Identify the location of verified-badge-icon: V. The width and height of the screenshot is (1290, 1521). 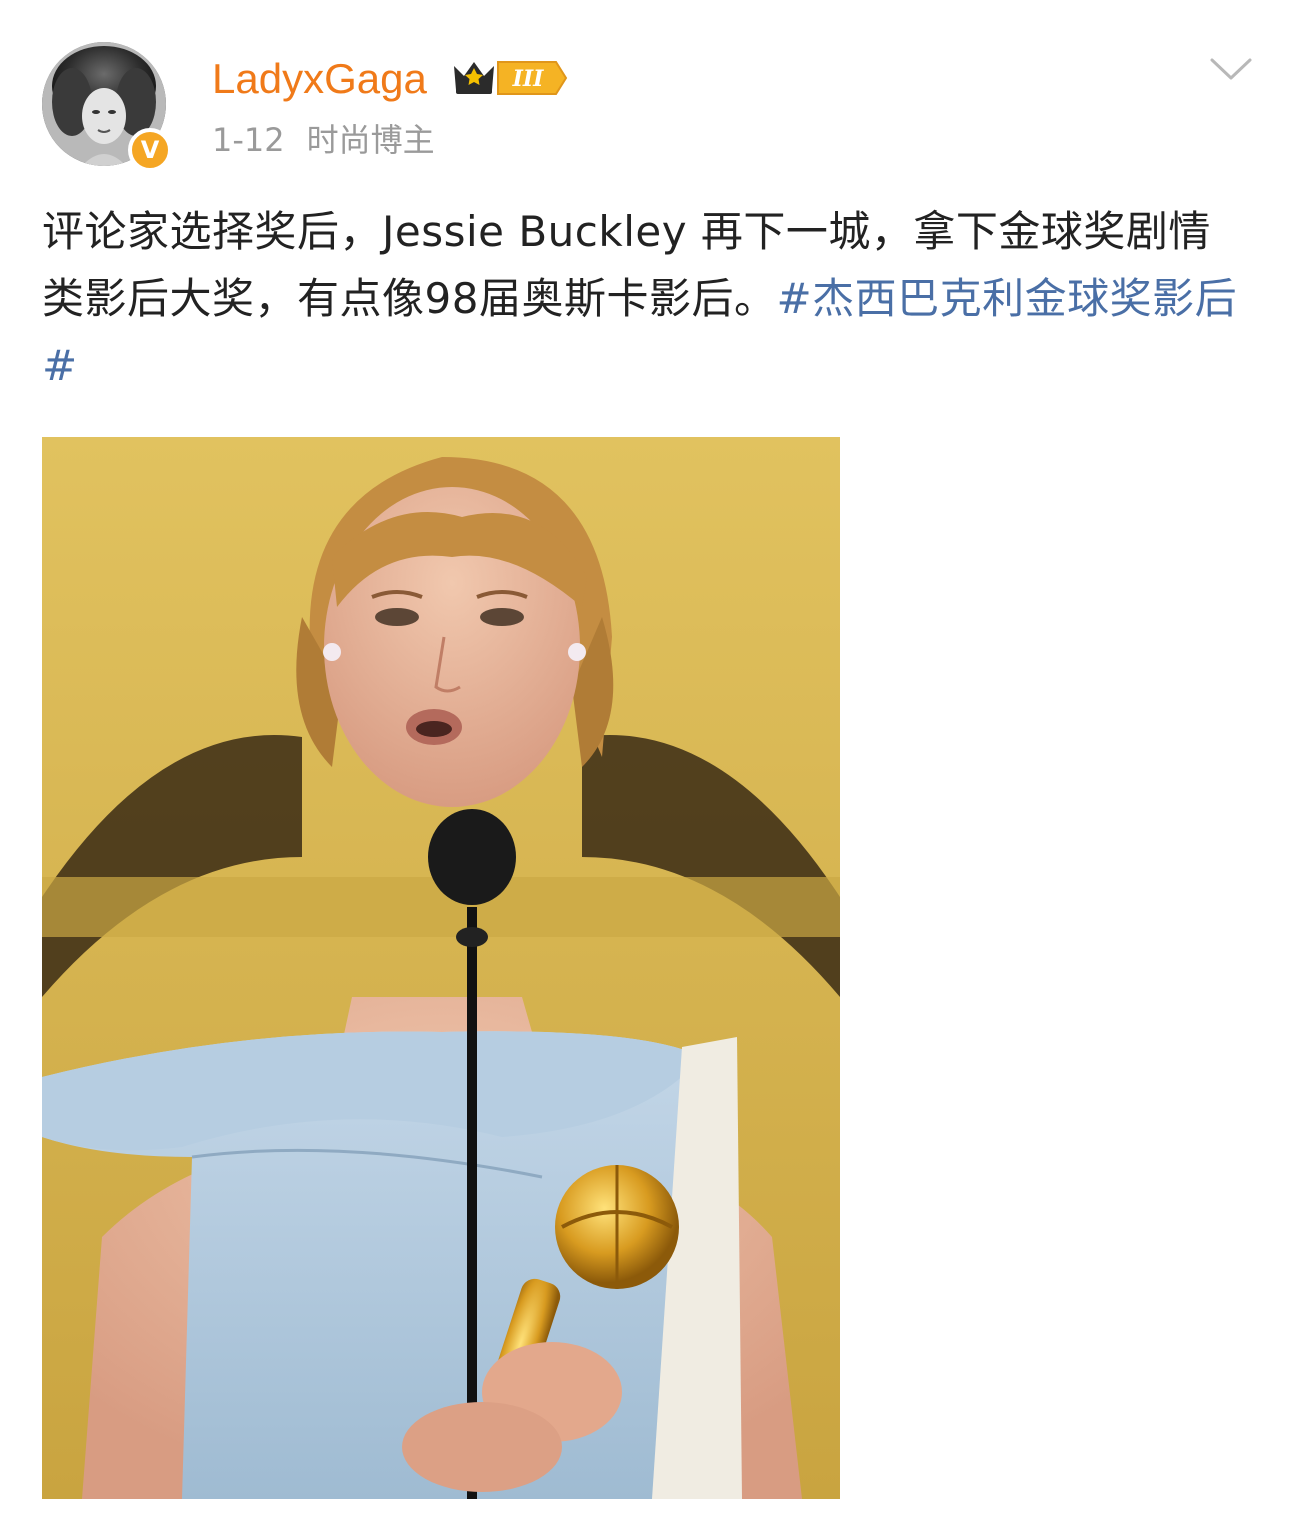
(150, 150).